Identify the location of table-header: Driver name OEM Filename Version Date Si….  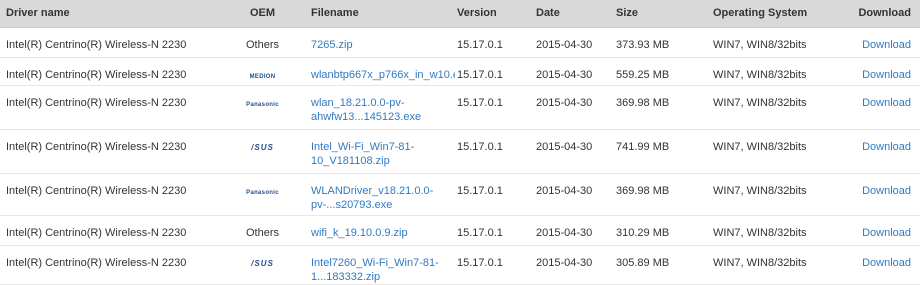
(460, 14).